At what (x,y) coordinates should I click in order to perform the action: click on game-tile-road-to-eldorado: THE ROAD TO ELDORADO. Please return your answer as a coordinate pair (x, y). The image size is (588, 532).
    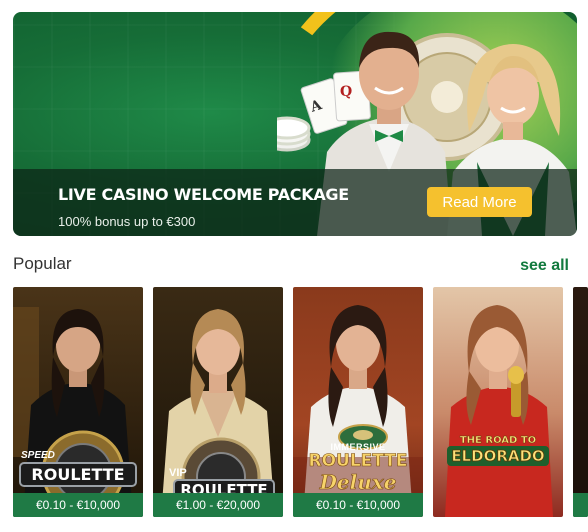
    Looking at the image, I should click on (498, 402).